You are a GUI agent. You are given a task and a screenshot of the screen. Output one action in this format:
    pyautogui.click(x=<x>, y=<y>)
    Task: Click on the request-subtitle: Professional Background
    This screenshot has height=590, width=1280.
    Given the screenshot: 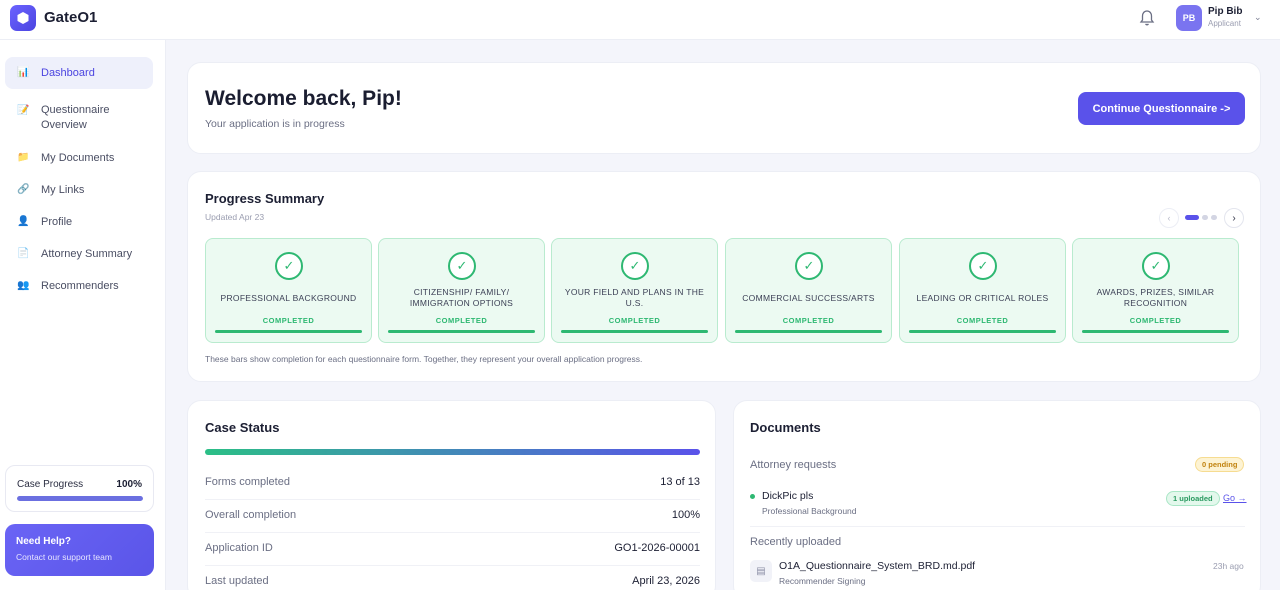 What is the action you would take?
    pyautogui.click(x=809, y=511)
    